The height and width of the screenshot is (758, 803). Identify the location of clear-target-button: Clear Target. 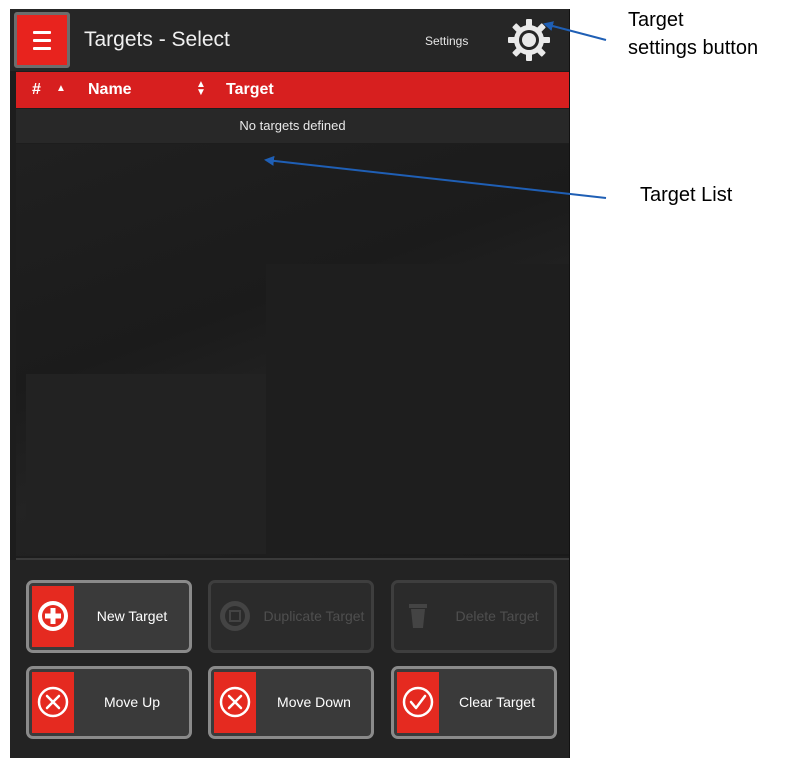
(474, 702).